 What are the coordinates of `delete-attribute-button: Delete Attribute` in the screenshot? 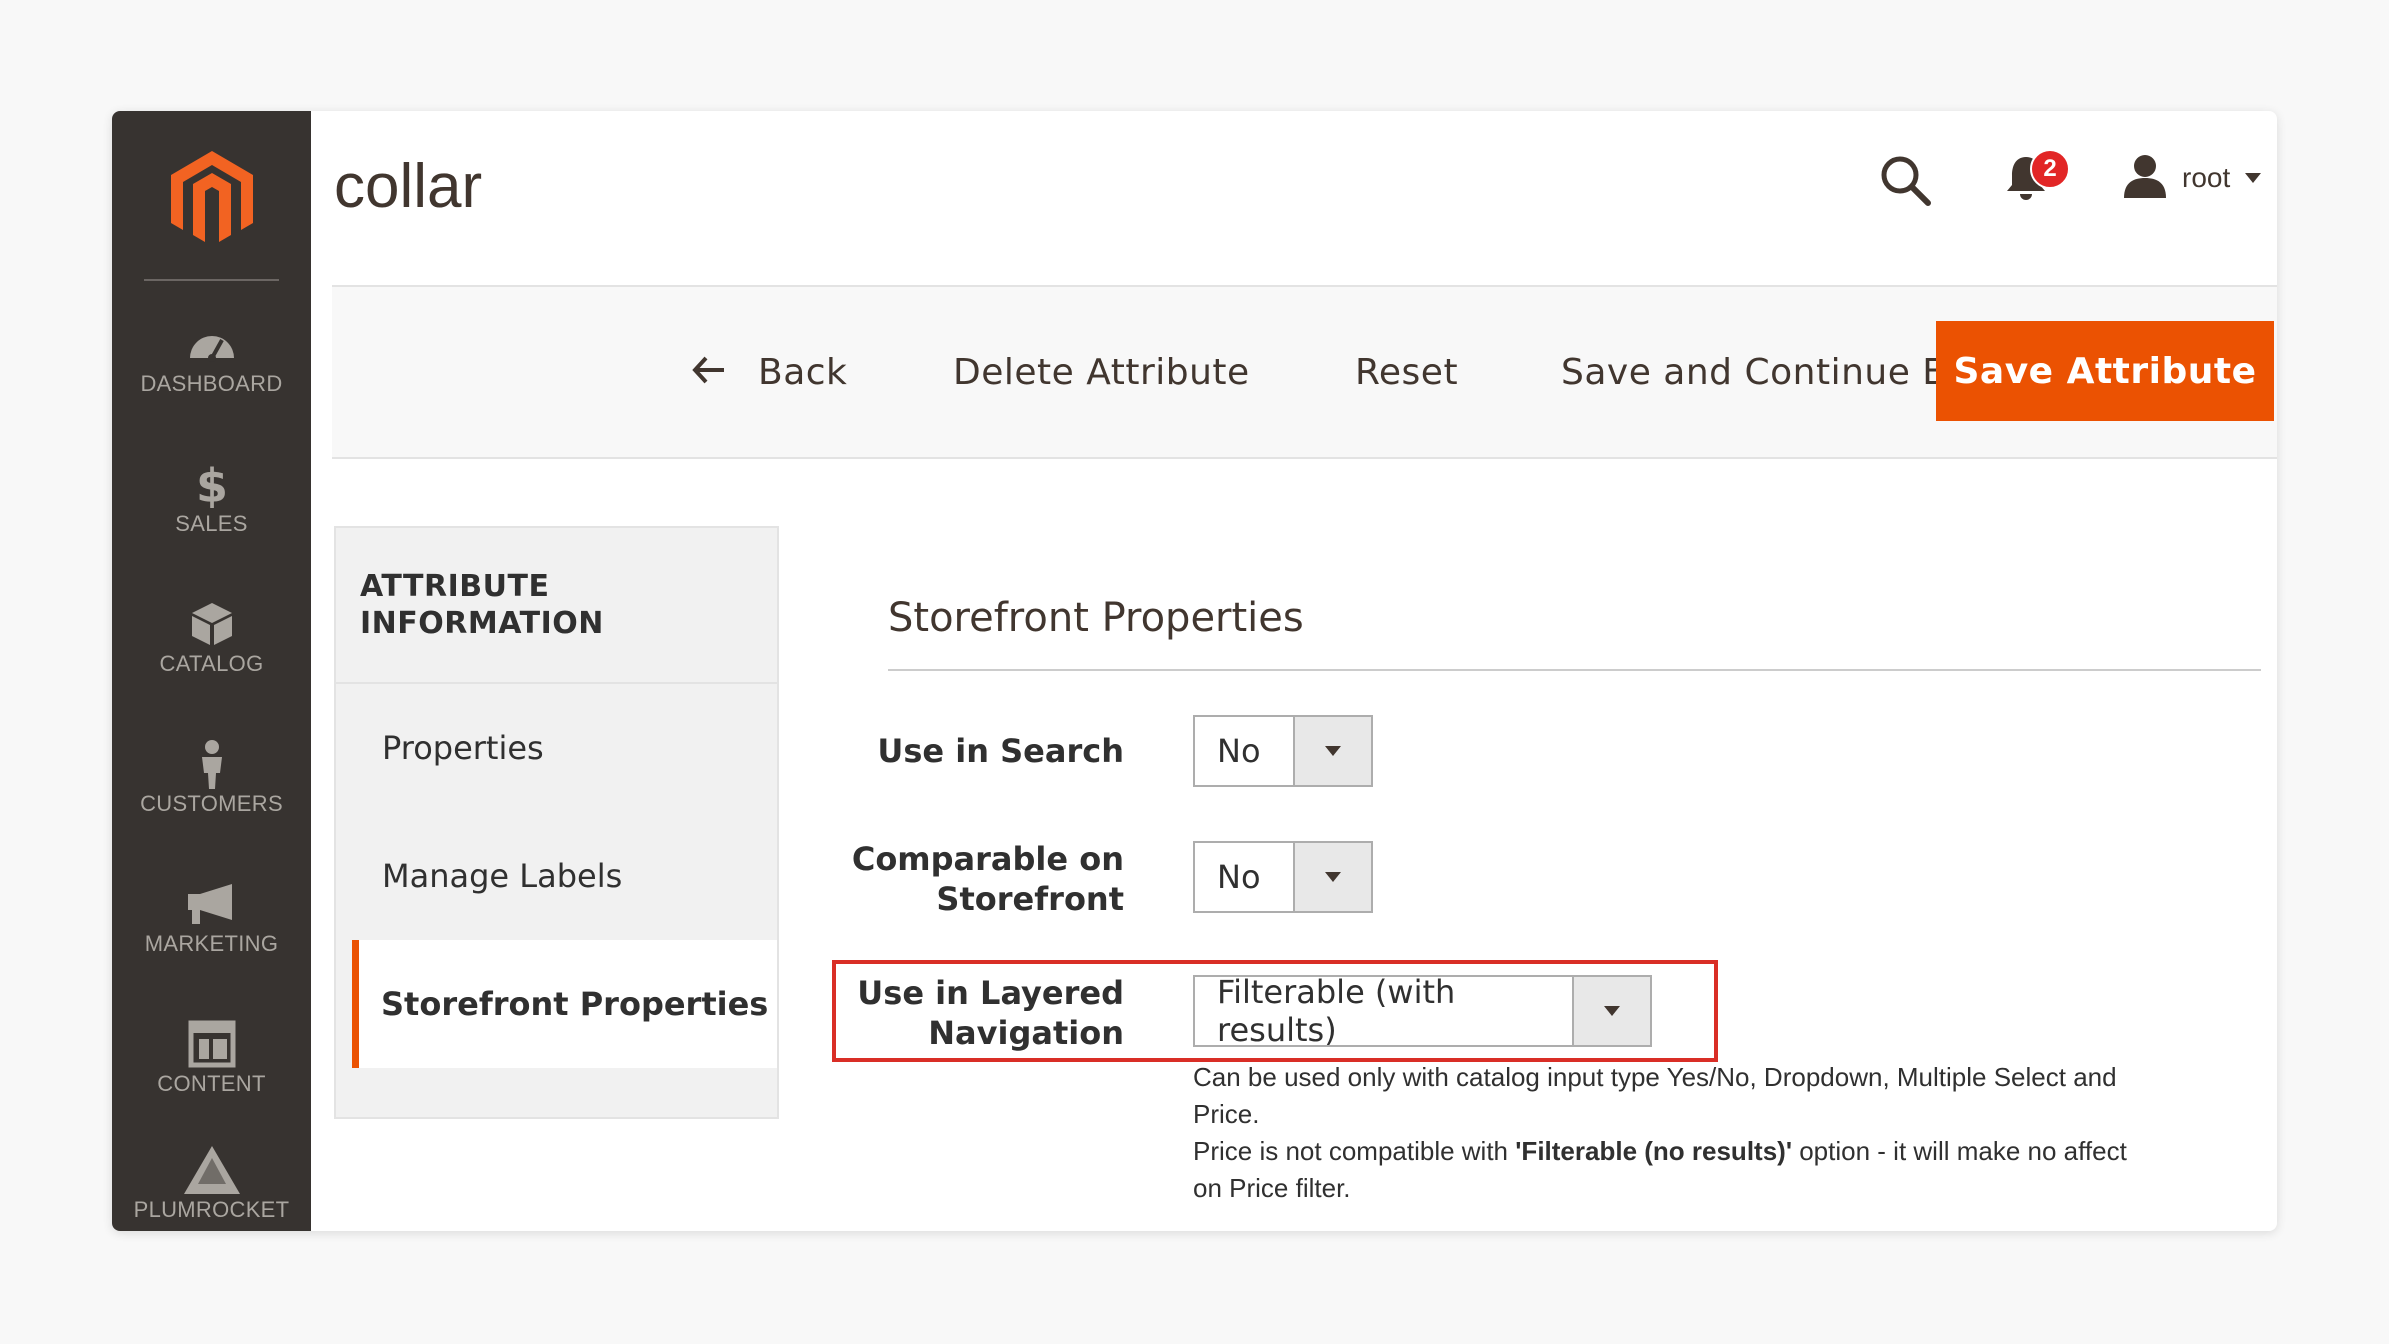 It's located at (1101, 372).